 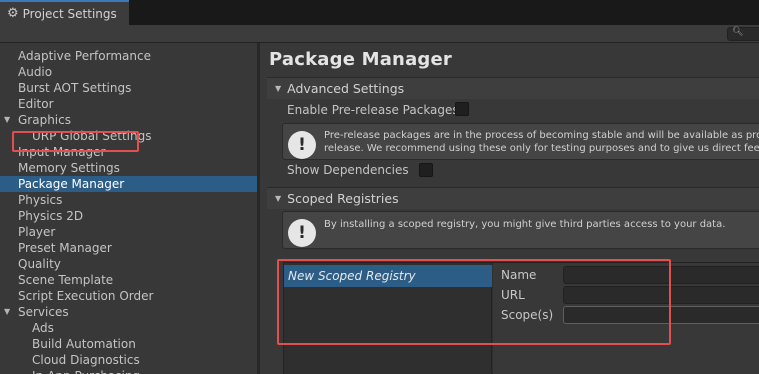 What do you see at coordinates (738, 32) in the screenshot?
I see `search-icon: 🔍︎` at bounding box center [738, 32].